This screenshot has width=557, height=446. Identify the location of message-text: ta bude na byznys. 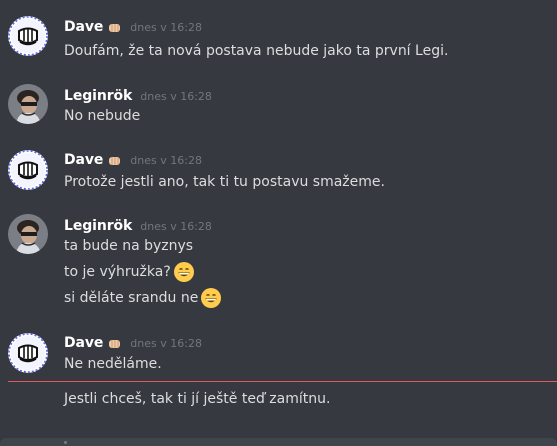
(128, 246).